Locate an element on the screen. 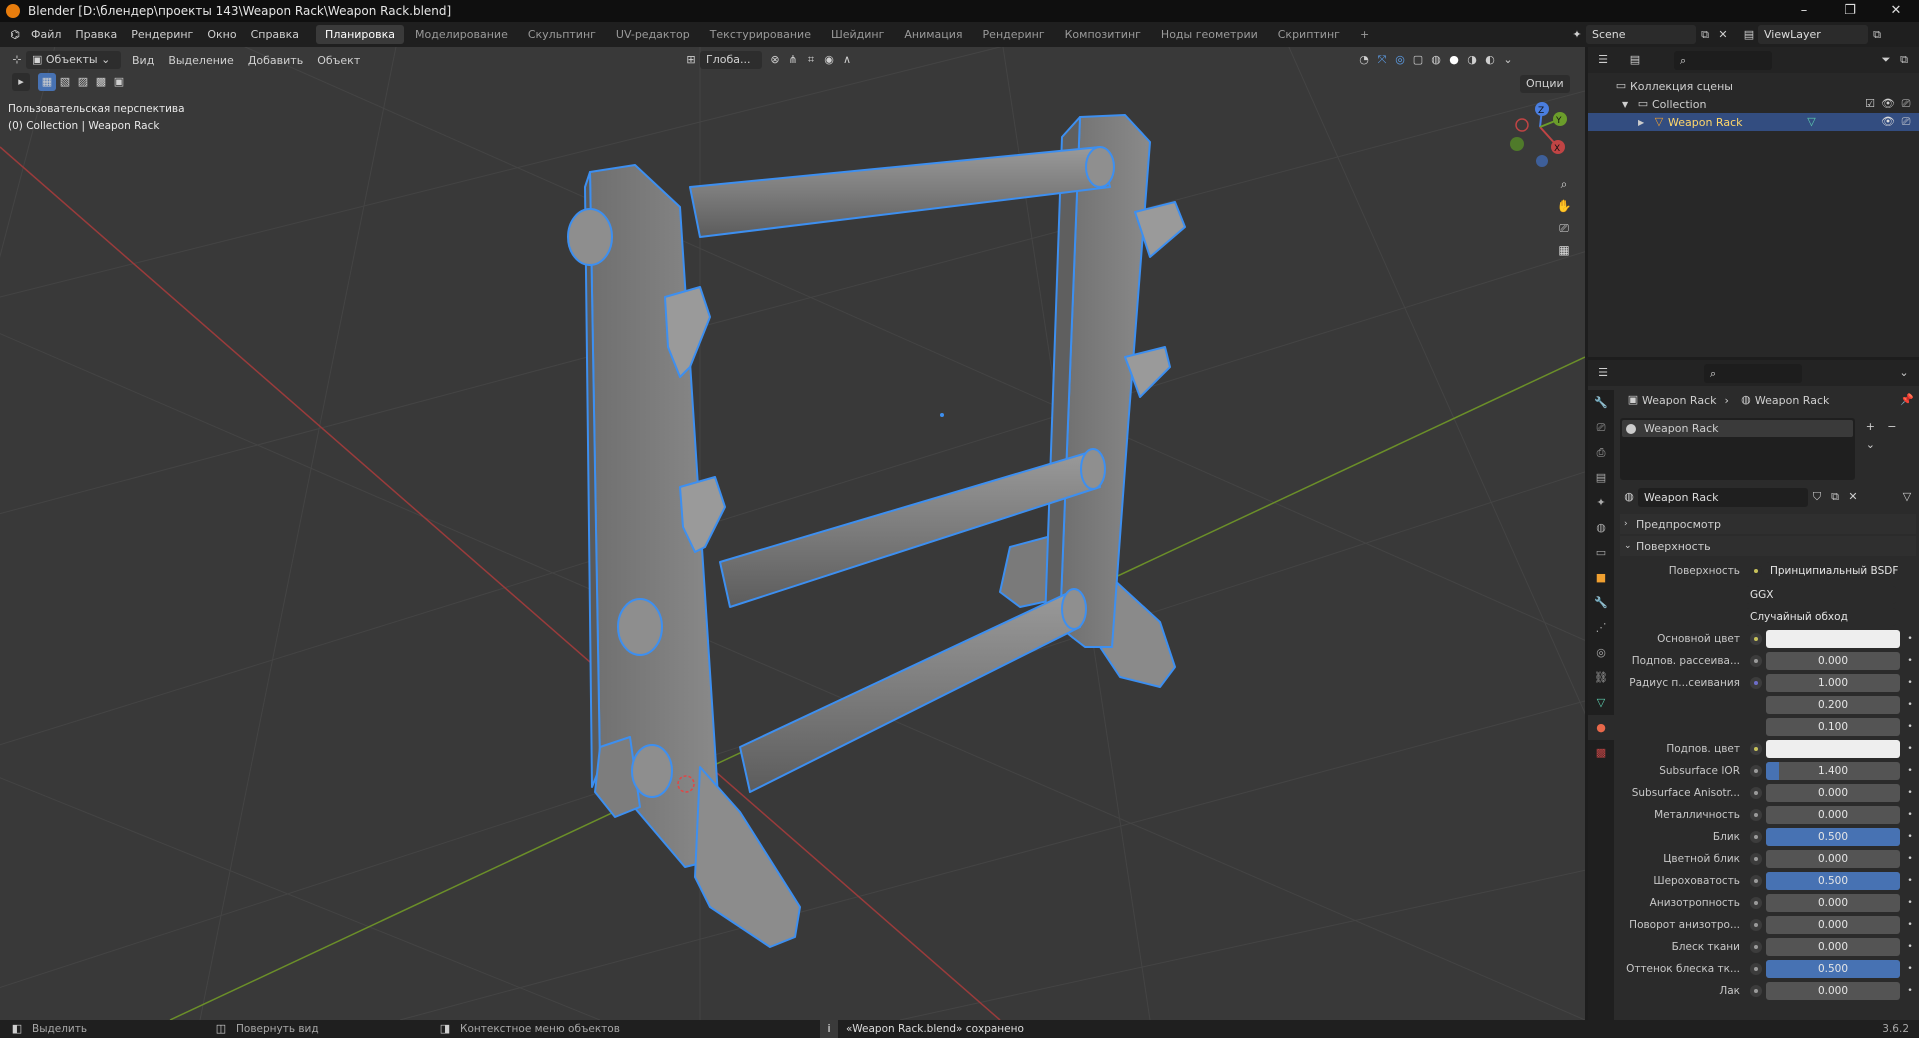 This screenshot has width=1919, height=1038. tab-layout: Планировка is located at coordinates (360, 34).